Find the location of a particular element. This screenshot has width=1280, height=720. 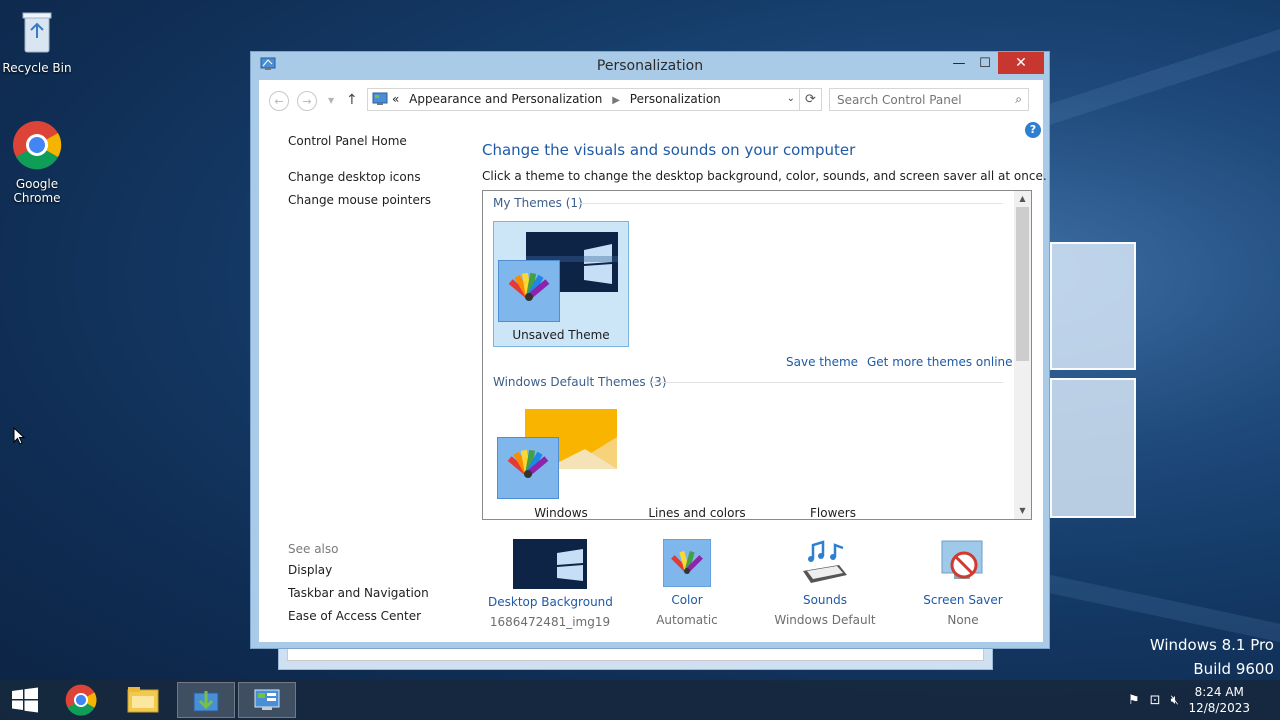

desktop-background-setting: Desktop Background 1686472481_img19 is located at coordinates (550, 584).